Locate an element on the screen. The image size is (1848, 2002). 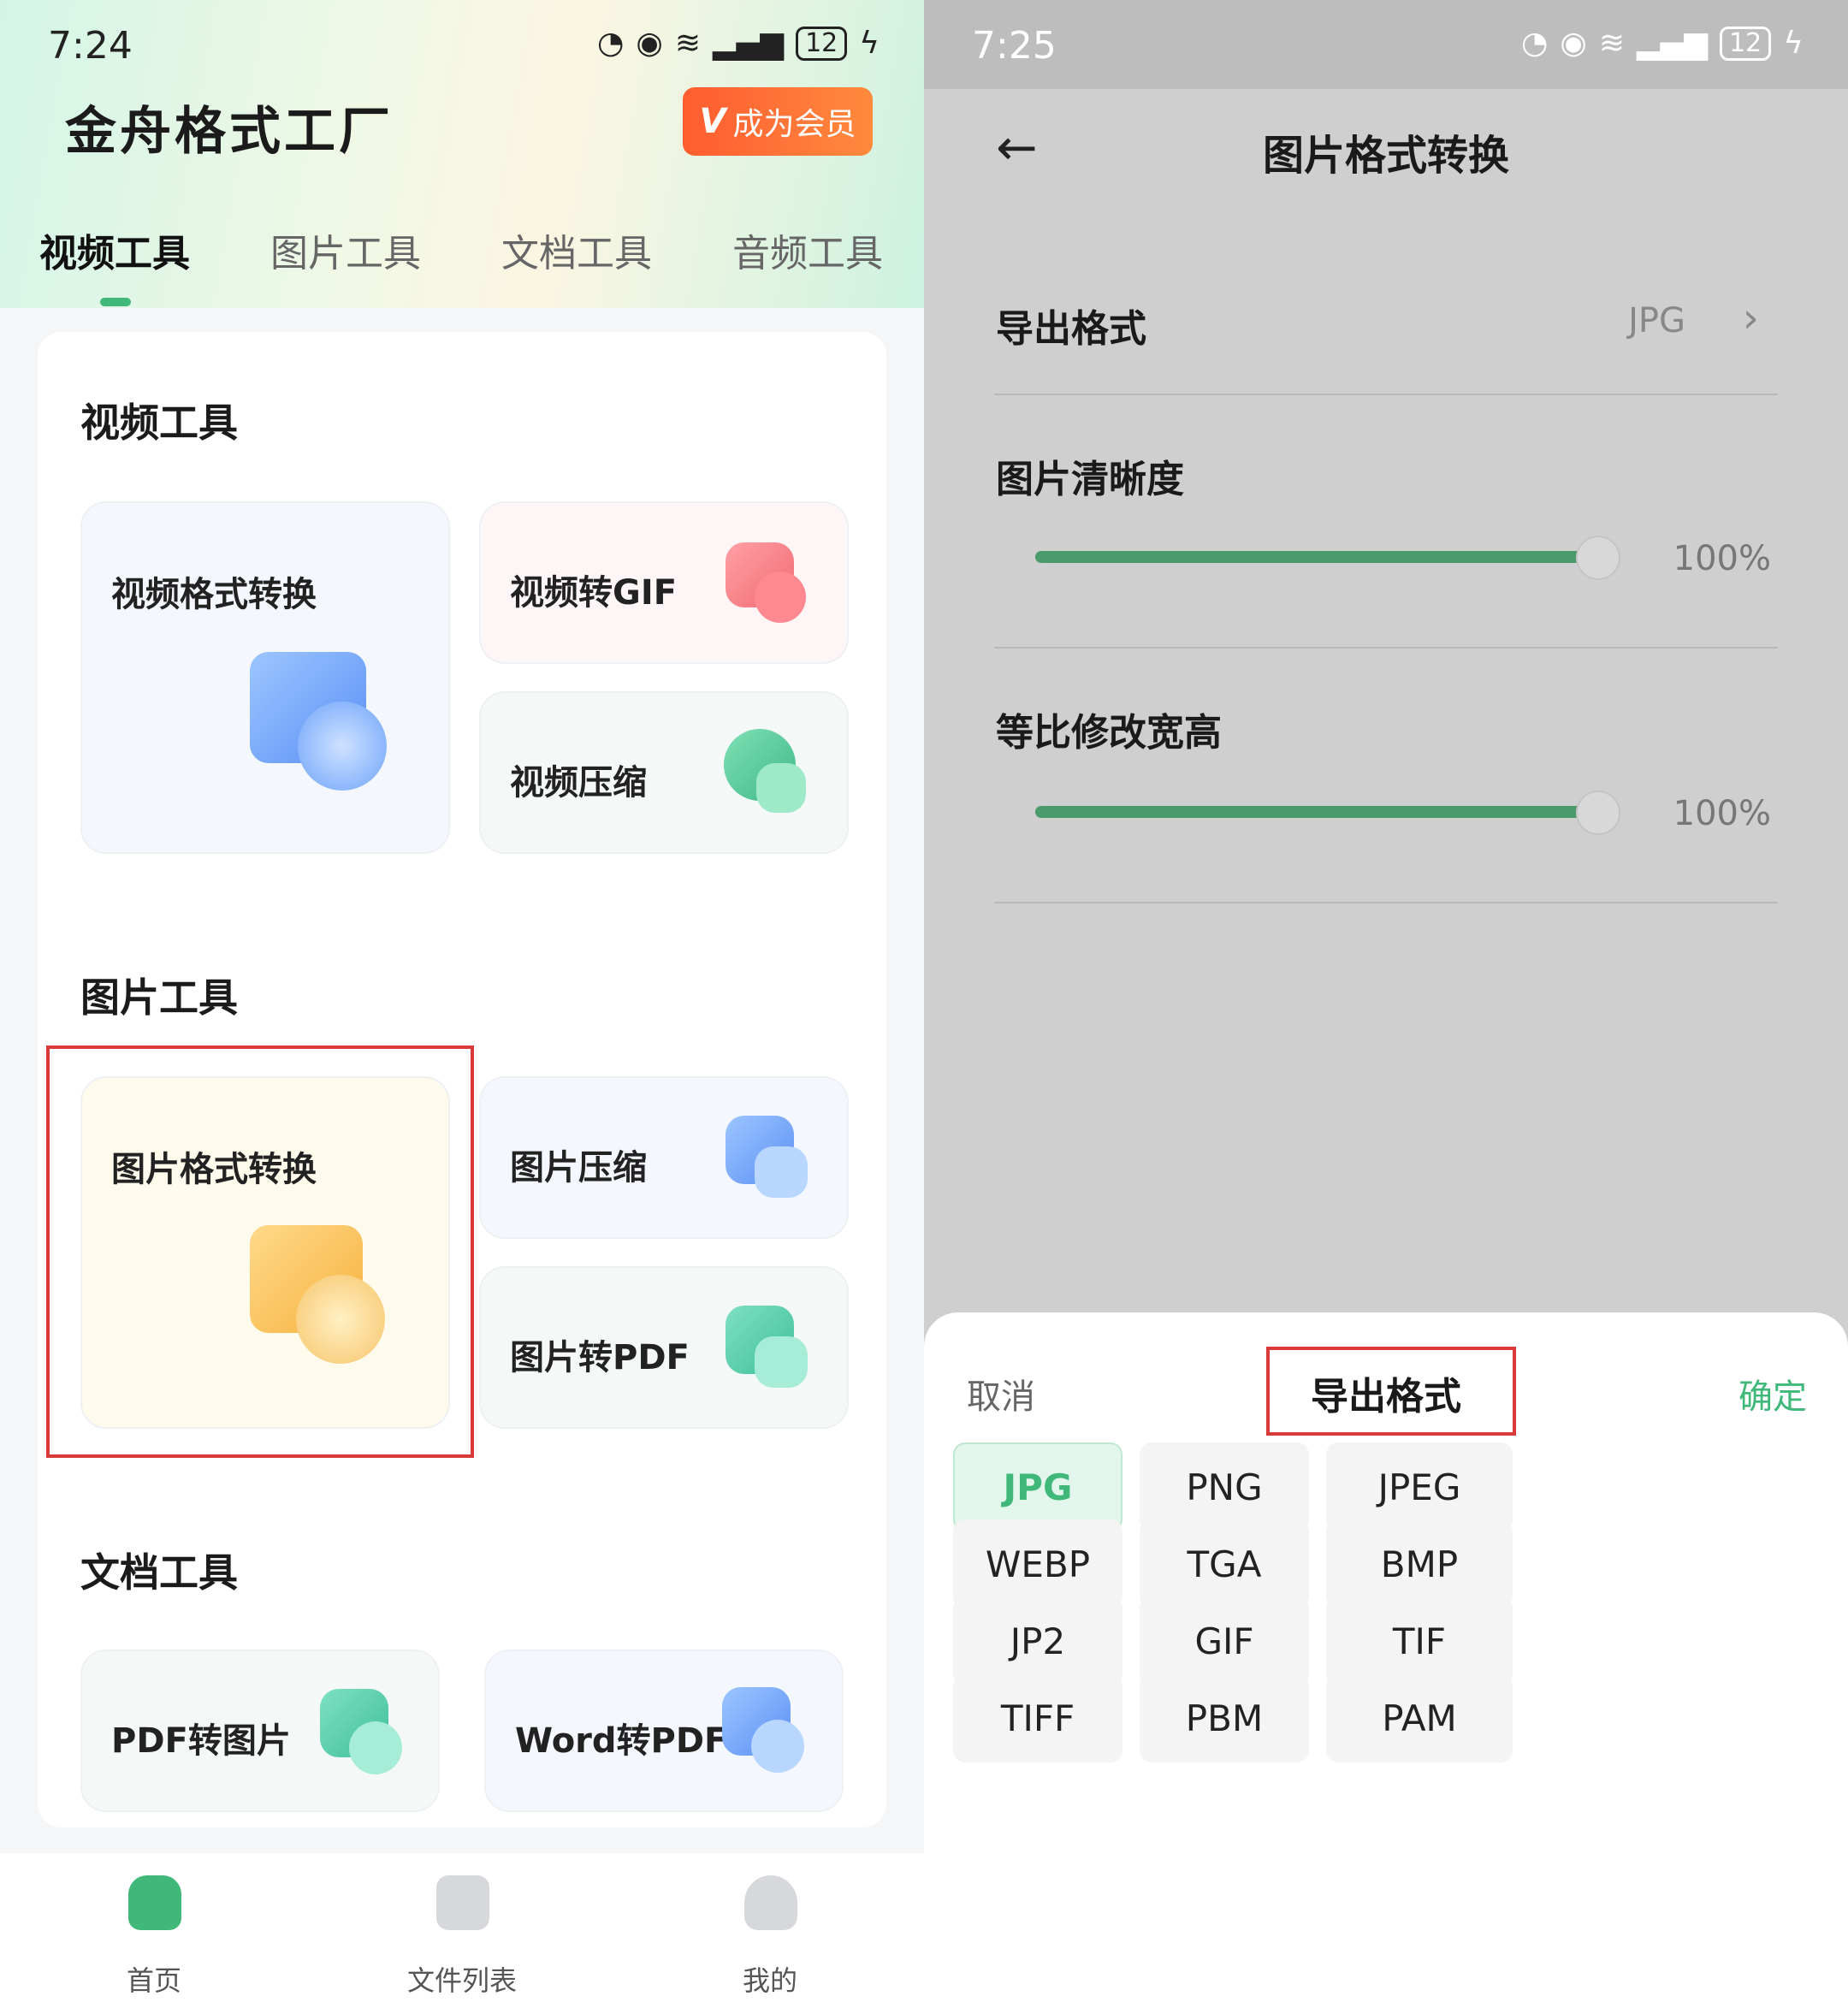
section-title-image: 图片工具 is located at coordinates (159, 997).